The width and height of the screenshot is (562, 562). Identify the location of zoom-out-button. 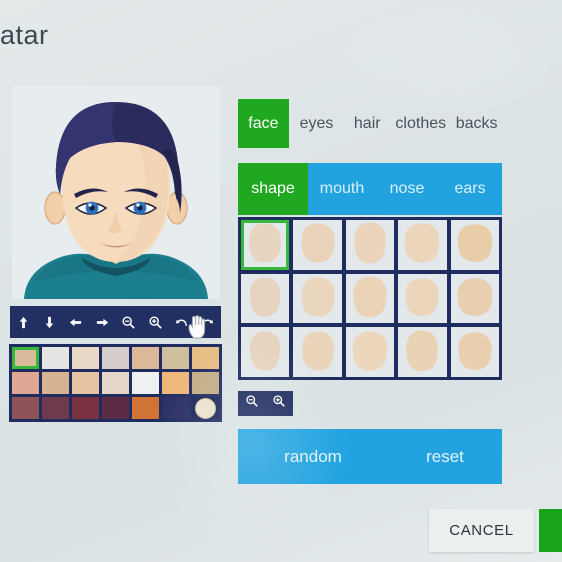
(129, 322).